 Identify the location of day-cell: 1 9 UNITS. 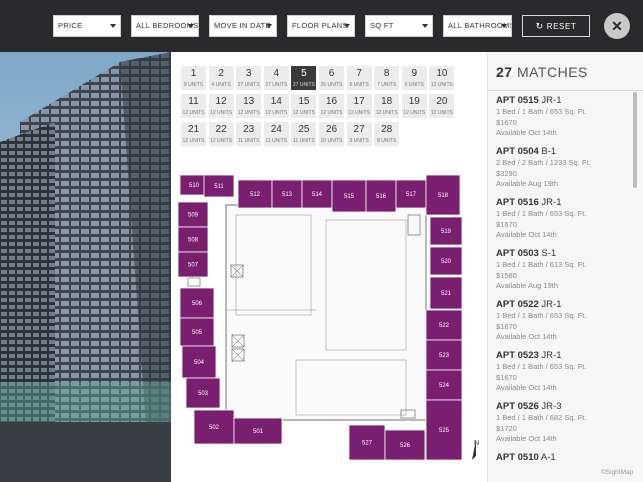
(193, 78).